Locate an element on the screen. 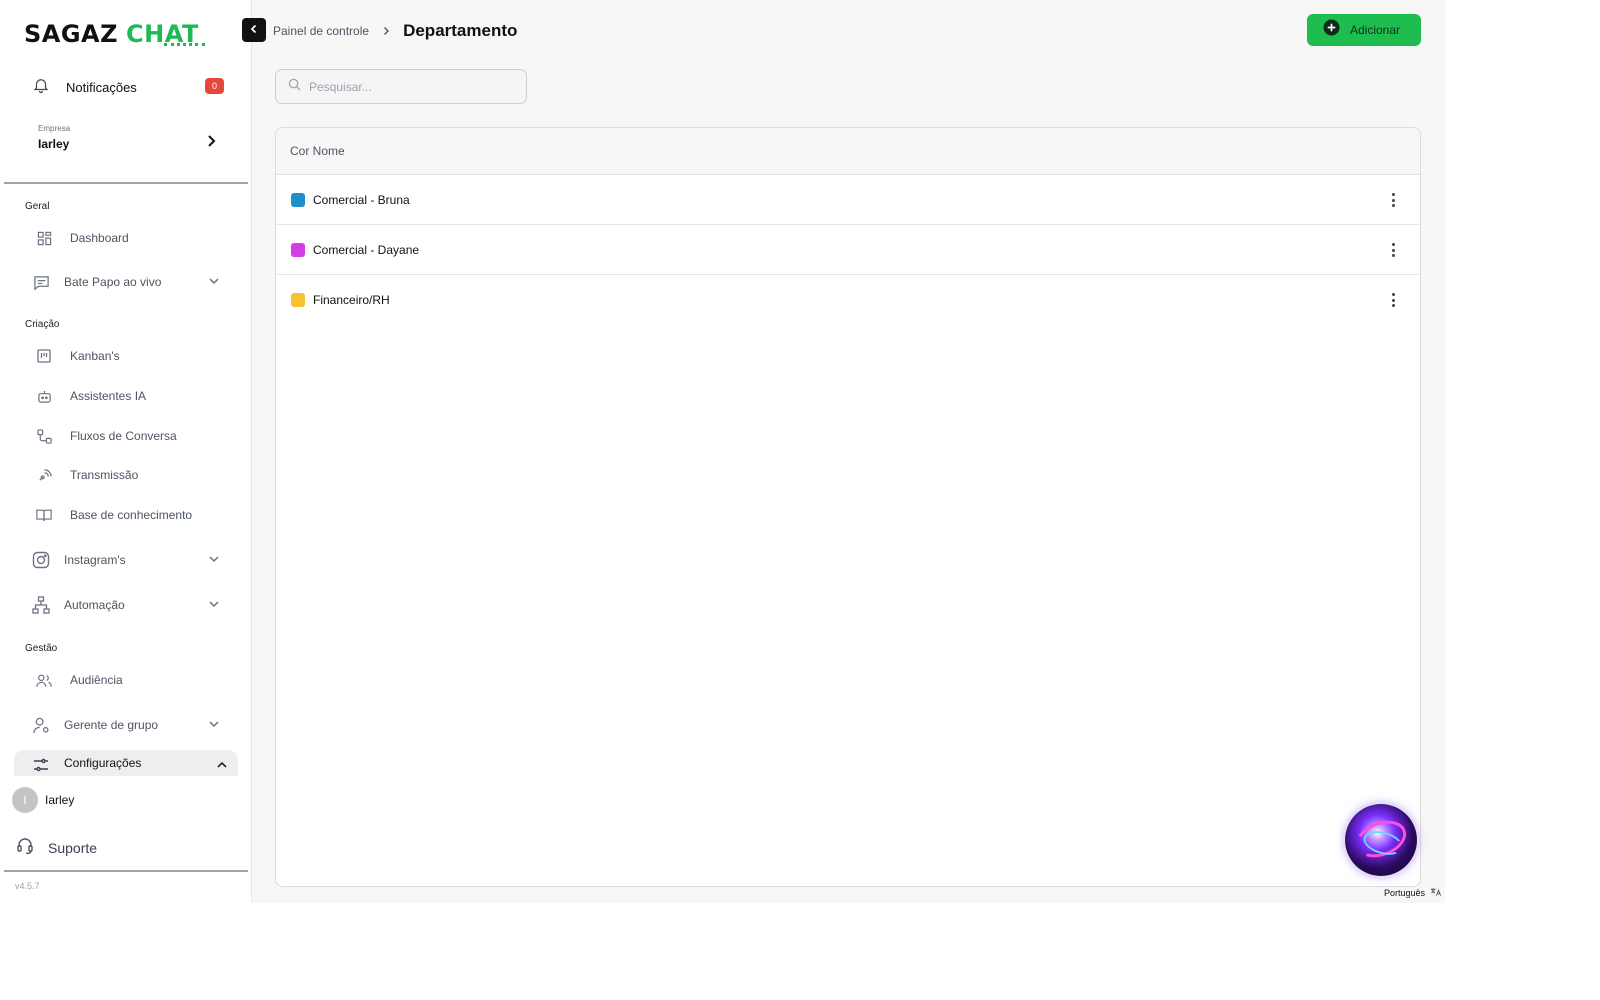 The image size is (1600, 1000). breadcrumb-parent-link: Painel de controle is located at coordinates (321, 31).